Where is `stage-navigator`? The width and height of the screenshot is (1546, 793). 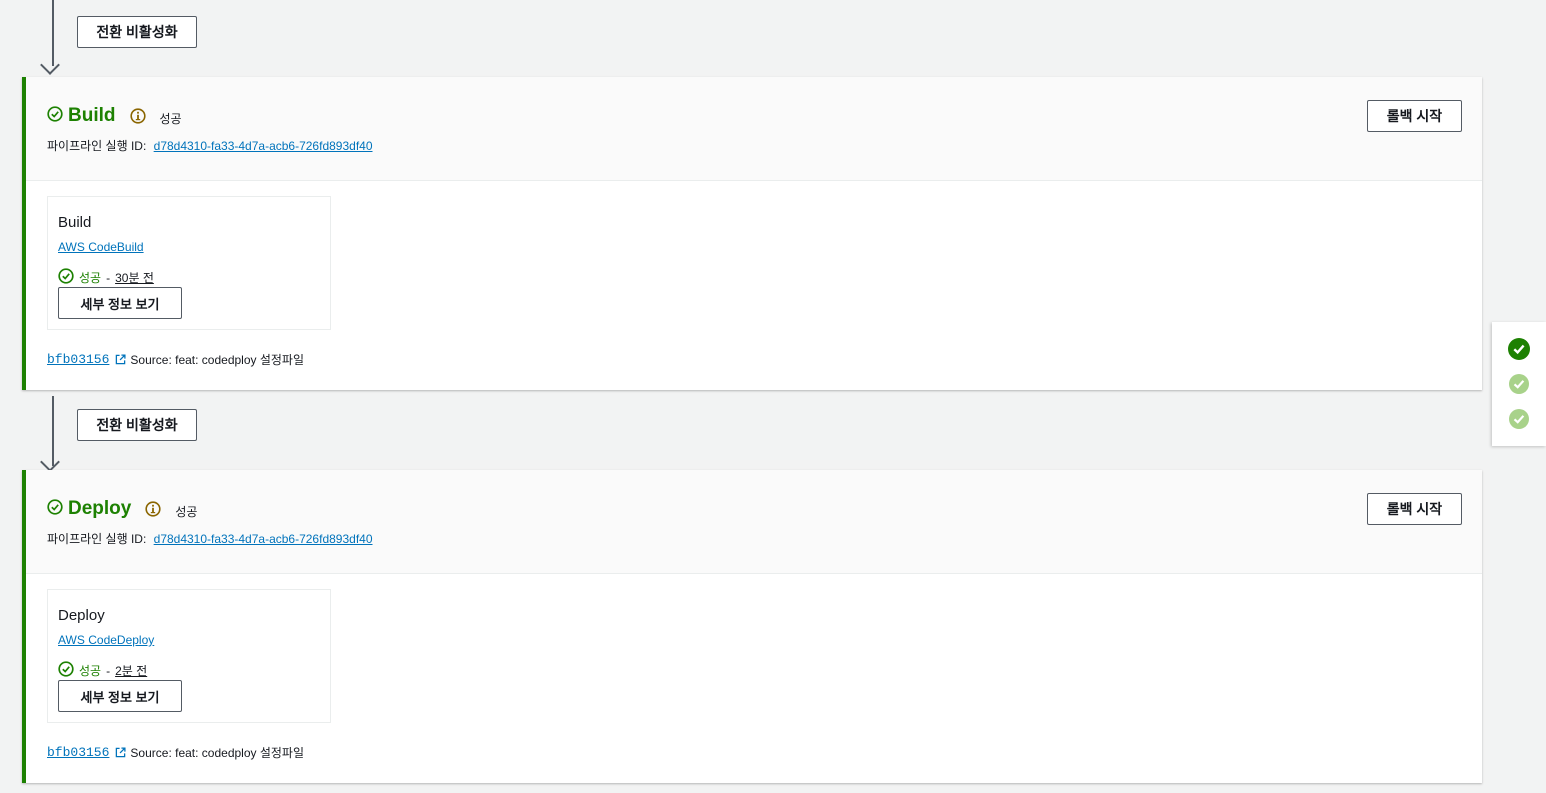
stage-navigator is located at coordinates (1519, 384).